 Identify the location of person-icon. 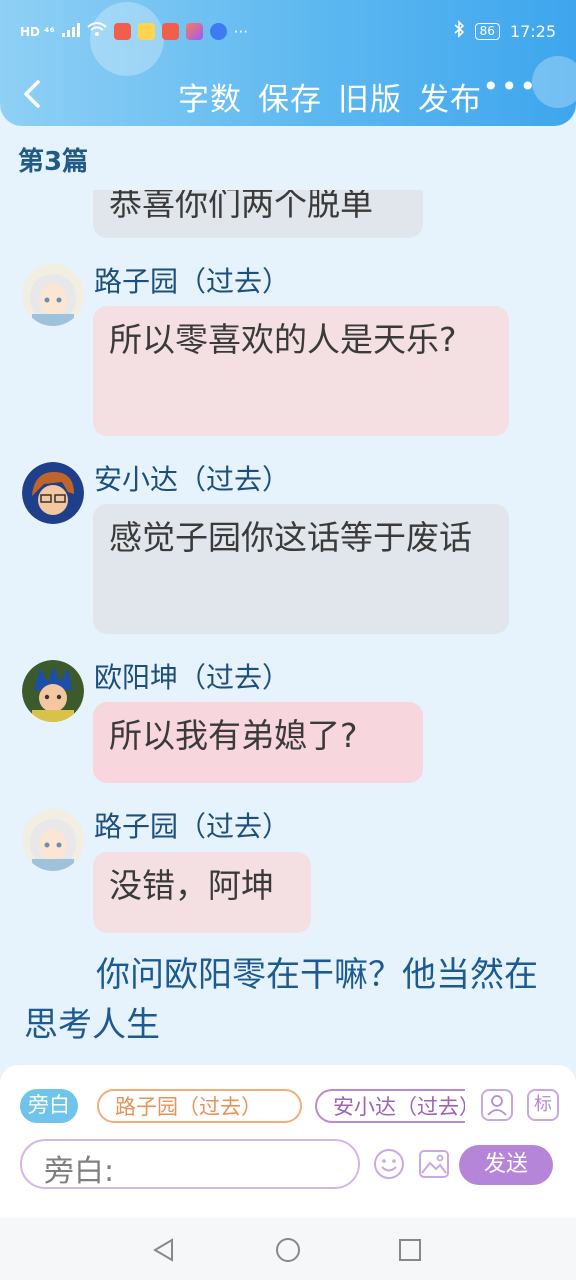
(497, 1105).